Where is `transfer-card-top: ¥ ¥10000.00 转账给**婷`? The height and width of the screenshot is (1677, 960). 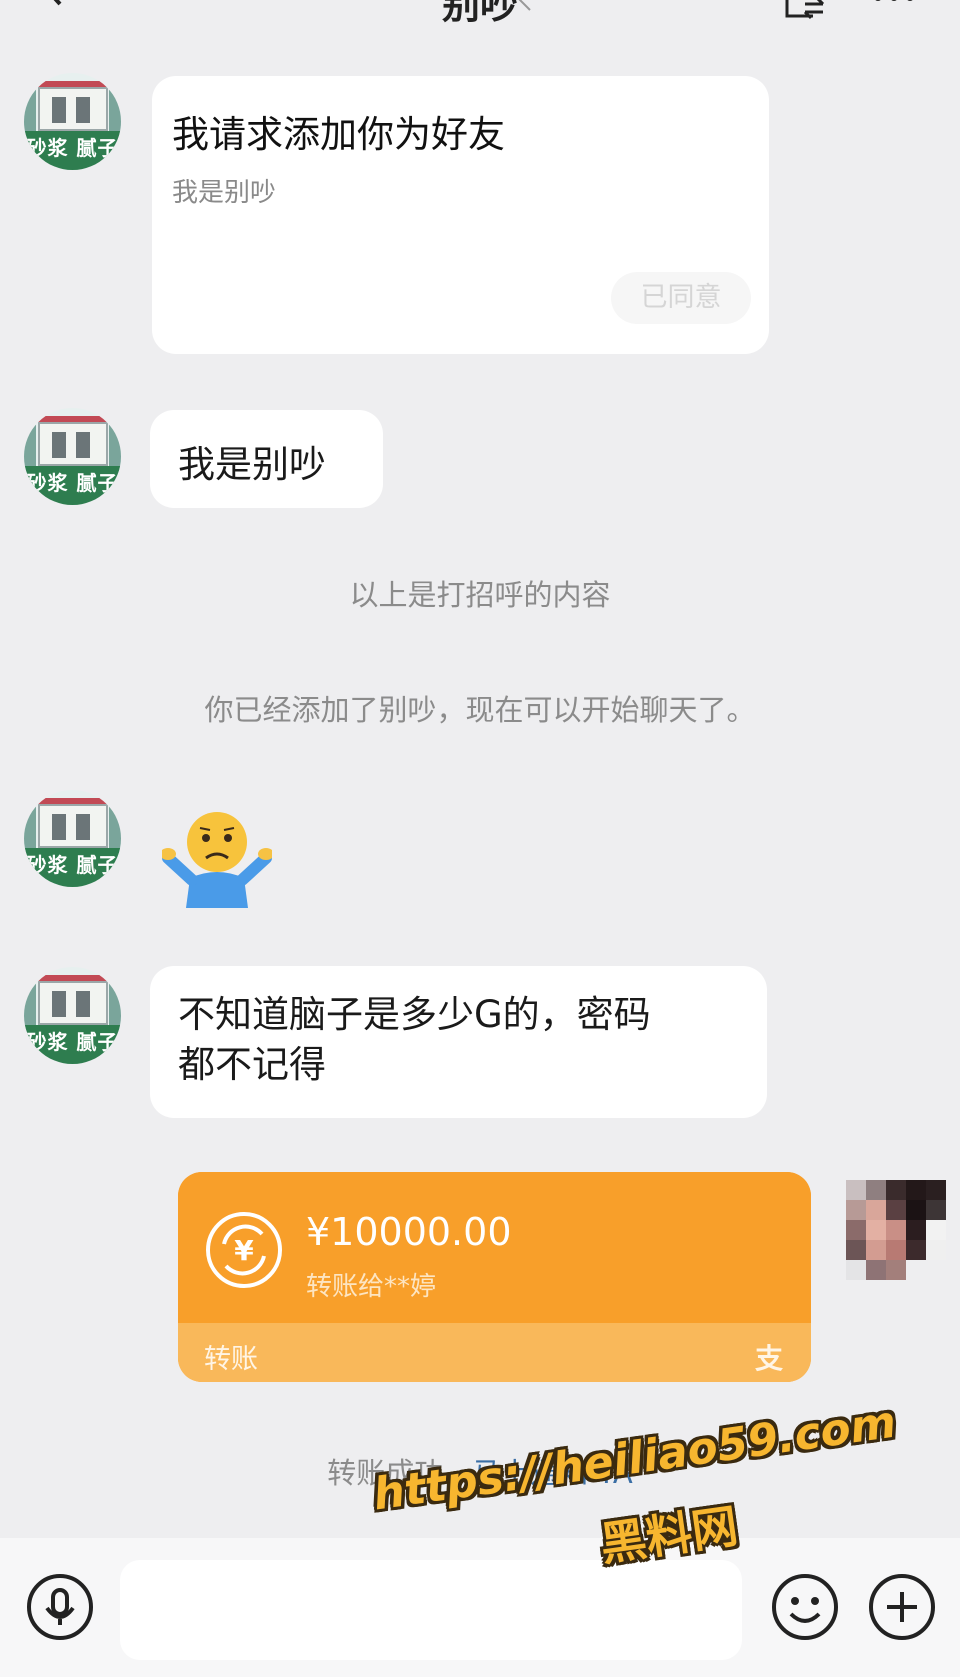 transfer-card-top: ¥ ¥10000.00 转账给**婷 is located at coordinates (494, 1247).